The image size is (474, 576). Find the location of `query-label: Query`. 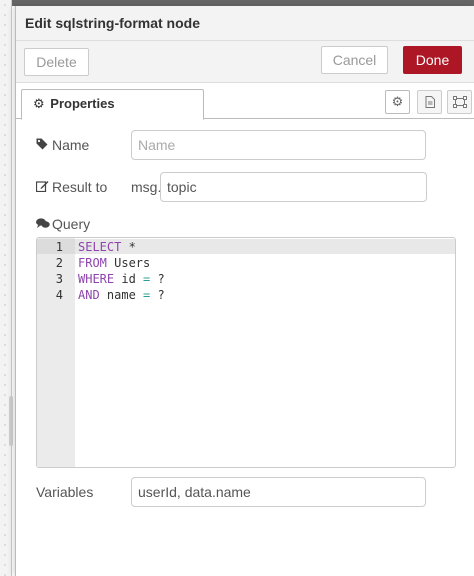

query-label: Query is located at coordinates (71, 224).